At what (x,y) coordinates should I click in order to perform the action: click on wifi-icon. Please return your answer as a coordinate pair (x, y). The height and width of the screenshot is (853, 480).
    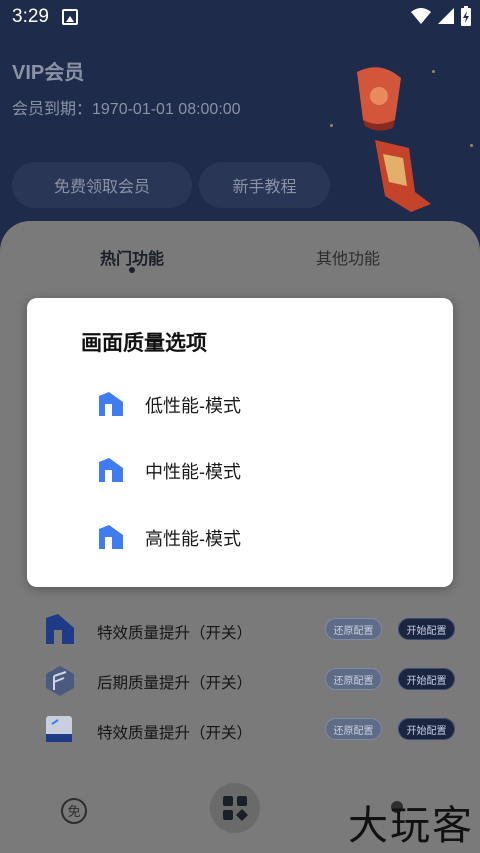
    Looking at the image, I should click on (421, 16).